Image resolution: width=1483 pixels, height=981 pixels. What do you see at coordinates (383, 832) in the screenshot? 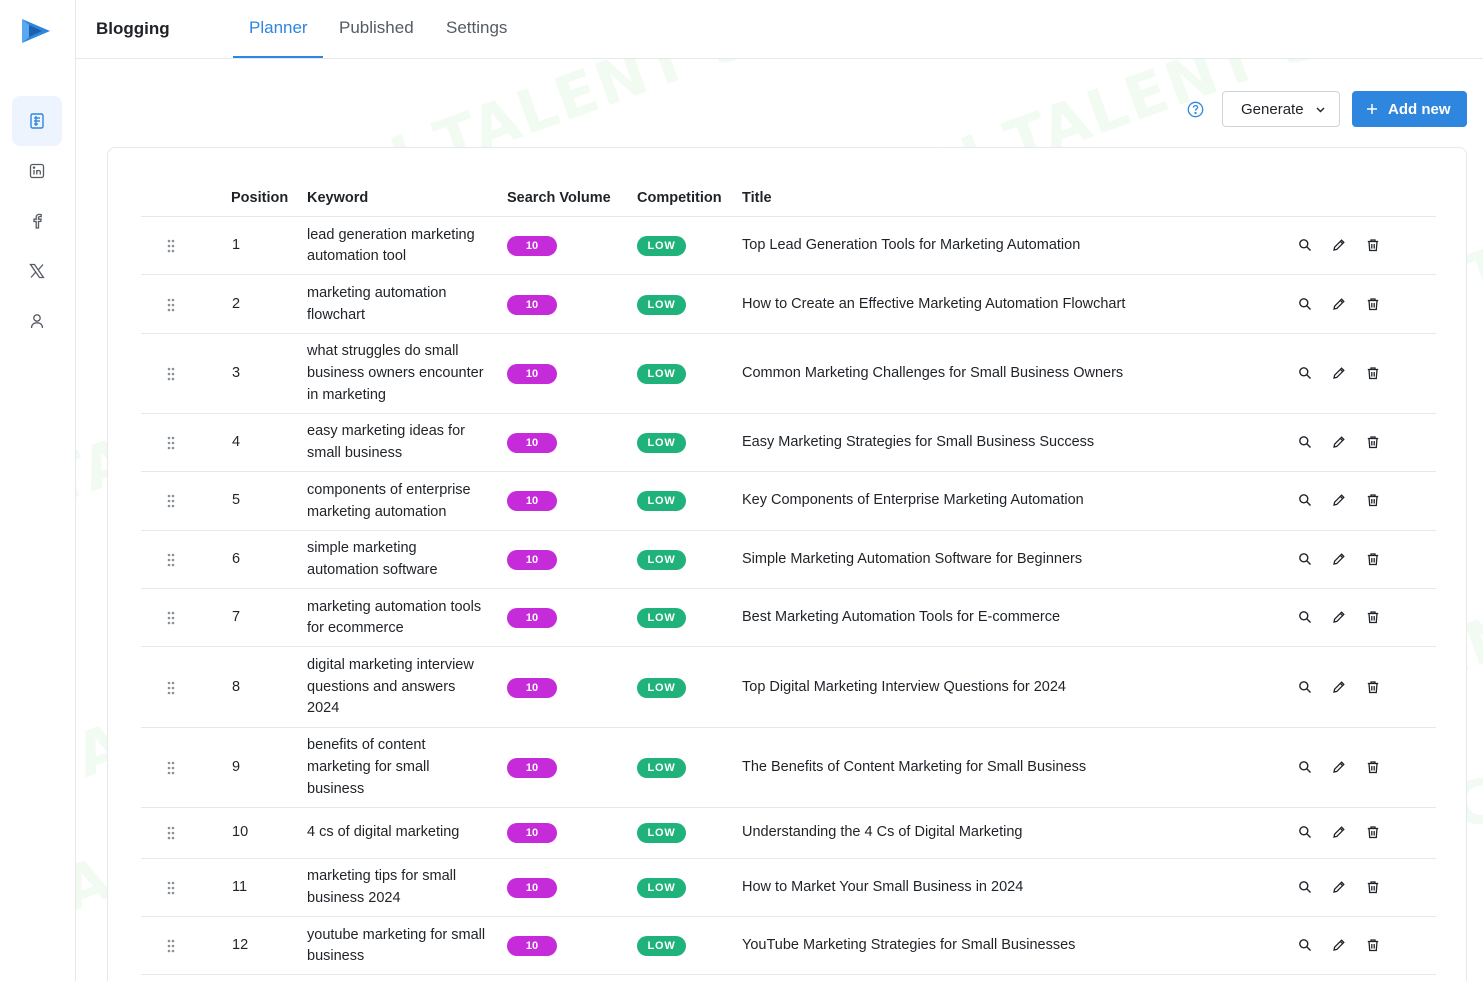
I see `row-keyword-line: 4 cs of digital marketing` at bounding box center [383, 832].